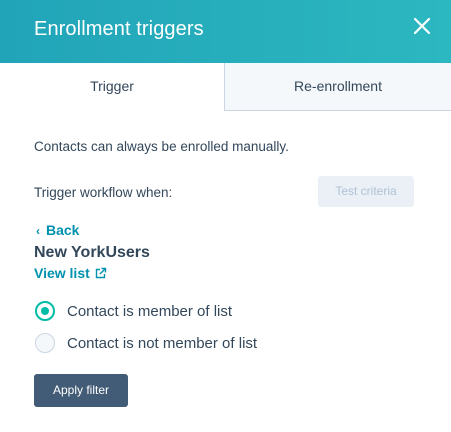 Image resolution: width=451 pixels, height=432 pixels. Describe the element at coordinates (38, 231) in the screenshot. I see `chevron-left-icon: ‹` at that location.